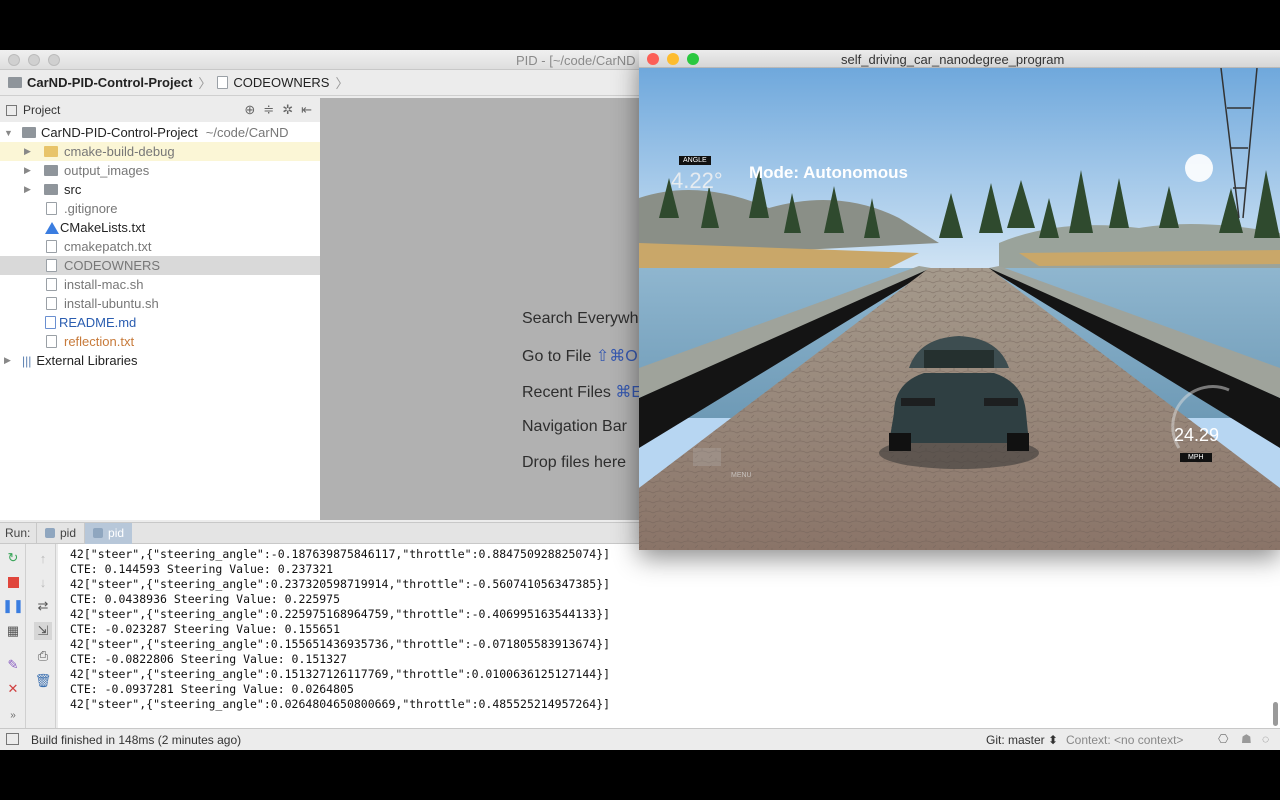 The image size is (1280, 800). I want to click on arrow-down-icon: ↓, so click(43, 582).